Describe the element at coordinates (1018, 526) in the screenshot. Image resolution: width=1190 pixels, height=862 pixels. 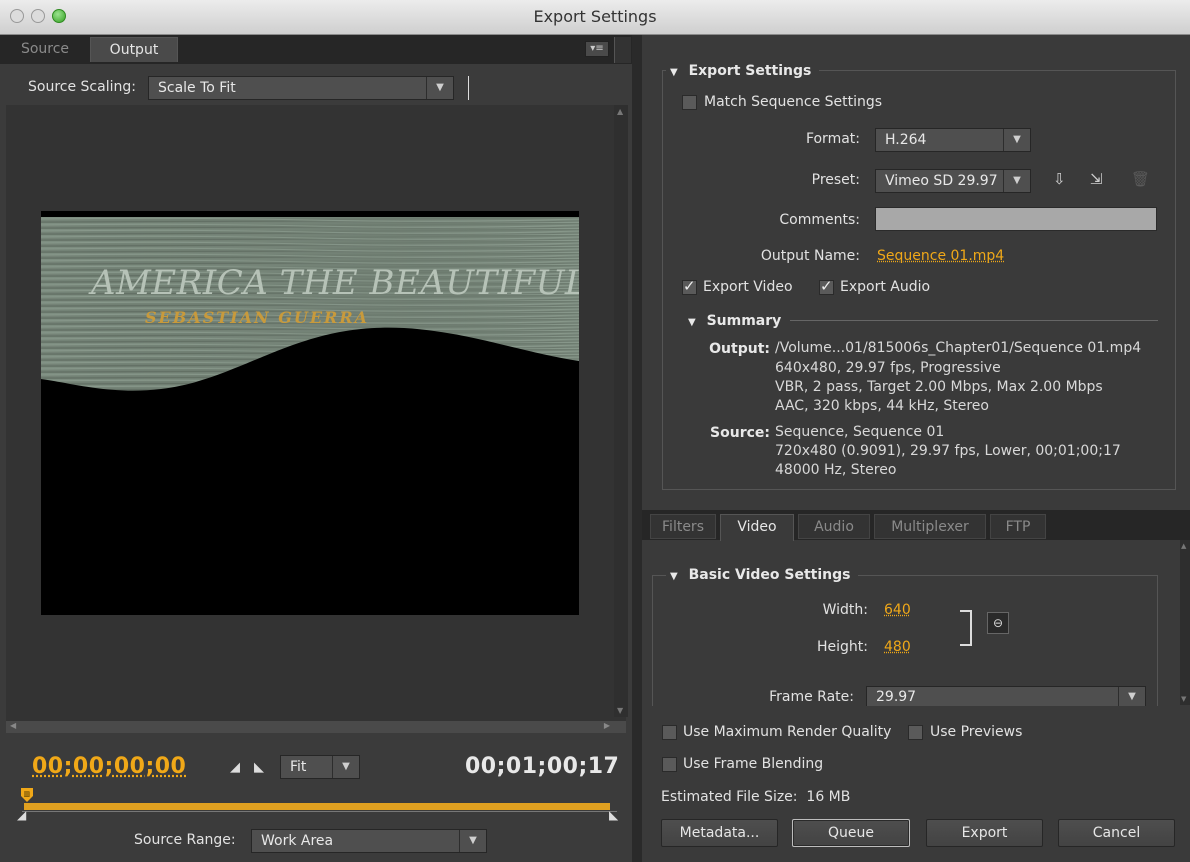
I see `tab-ftp: FTP` at that location.